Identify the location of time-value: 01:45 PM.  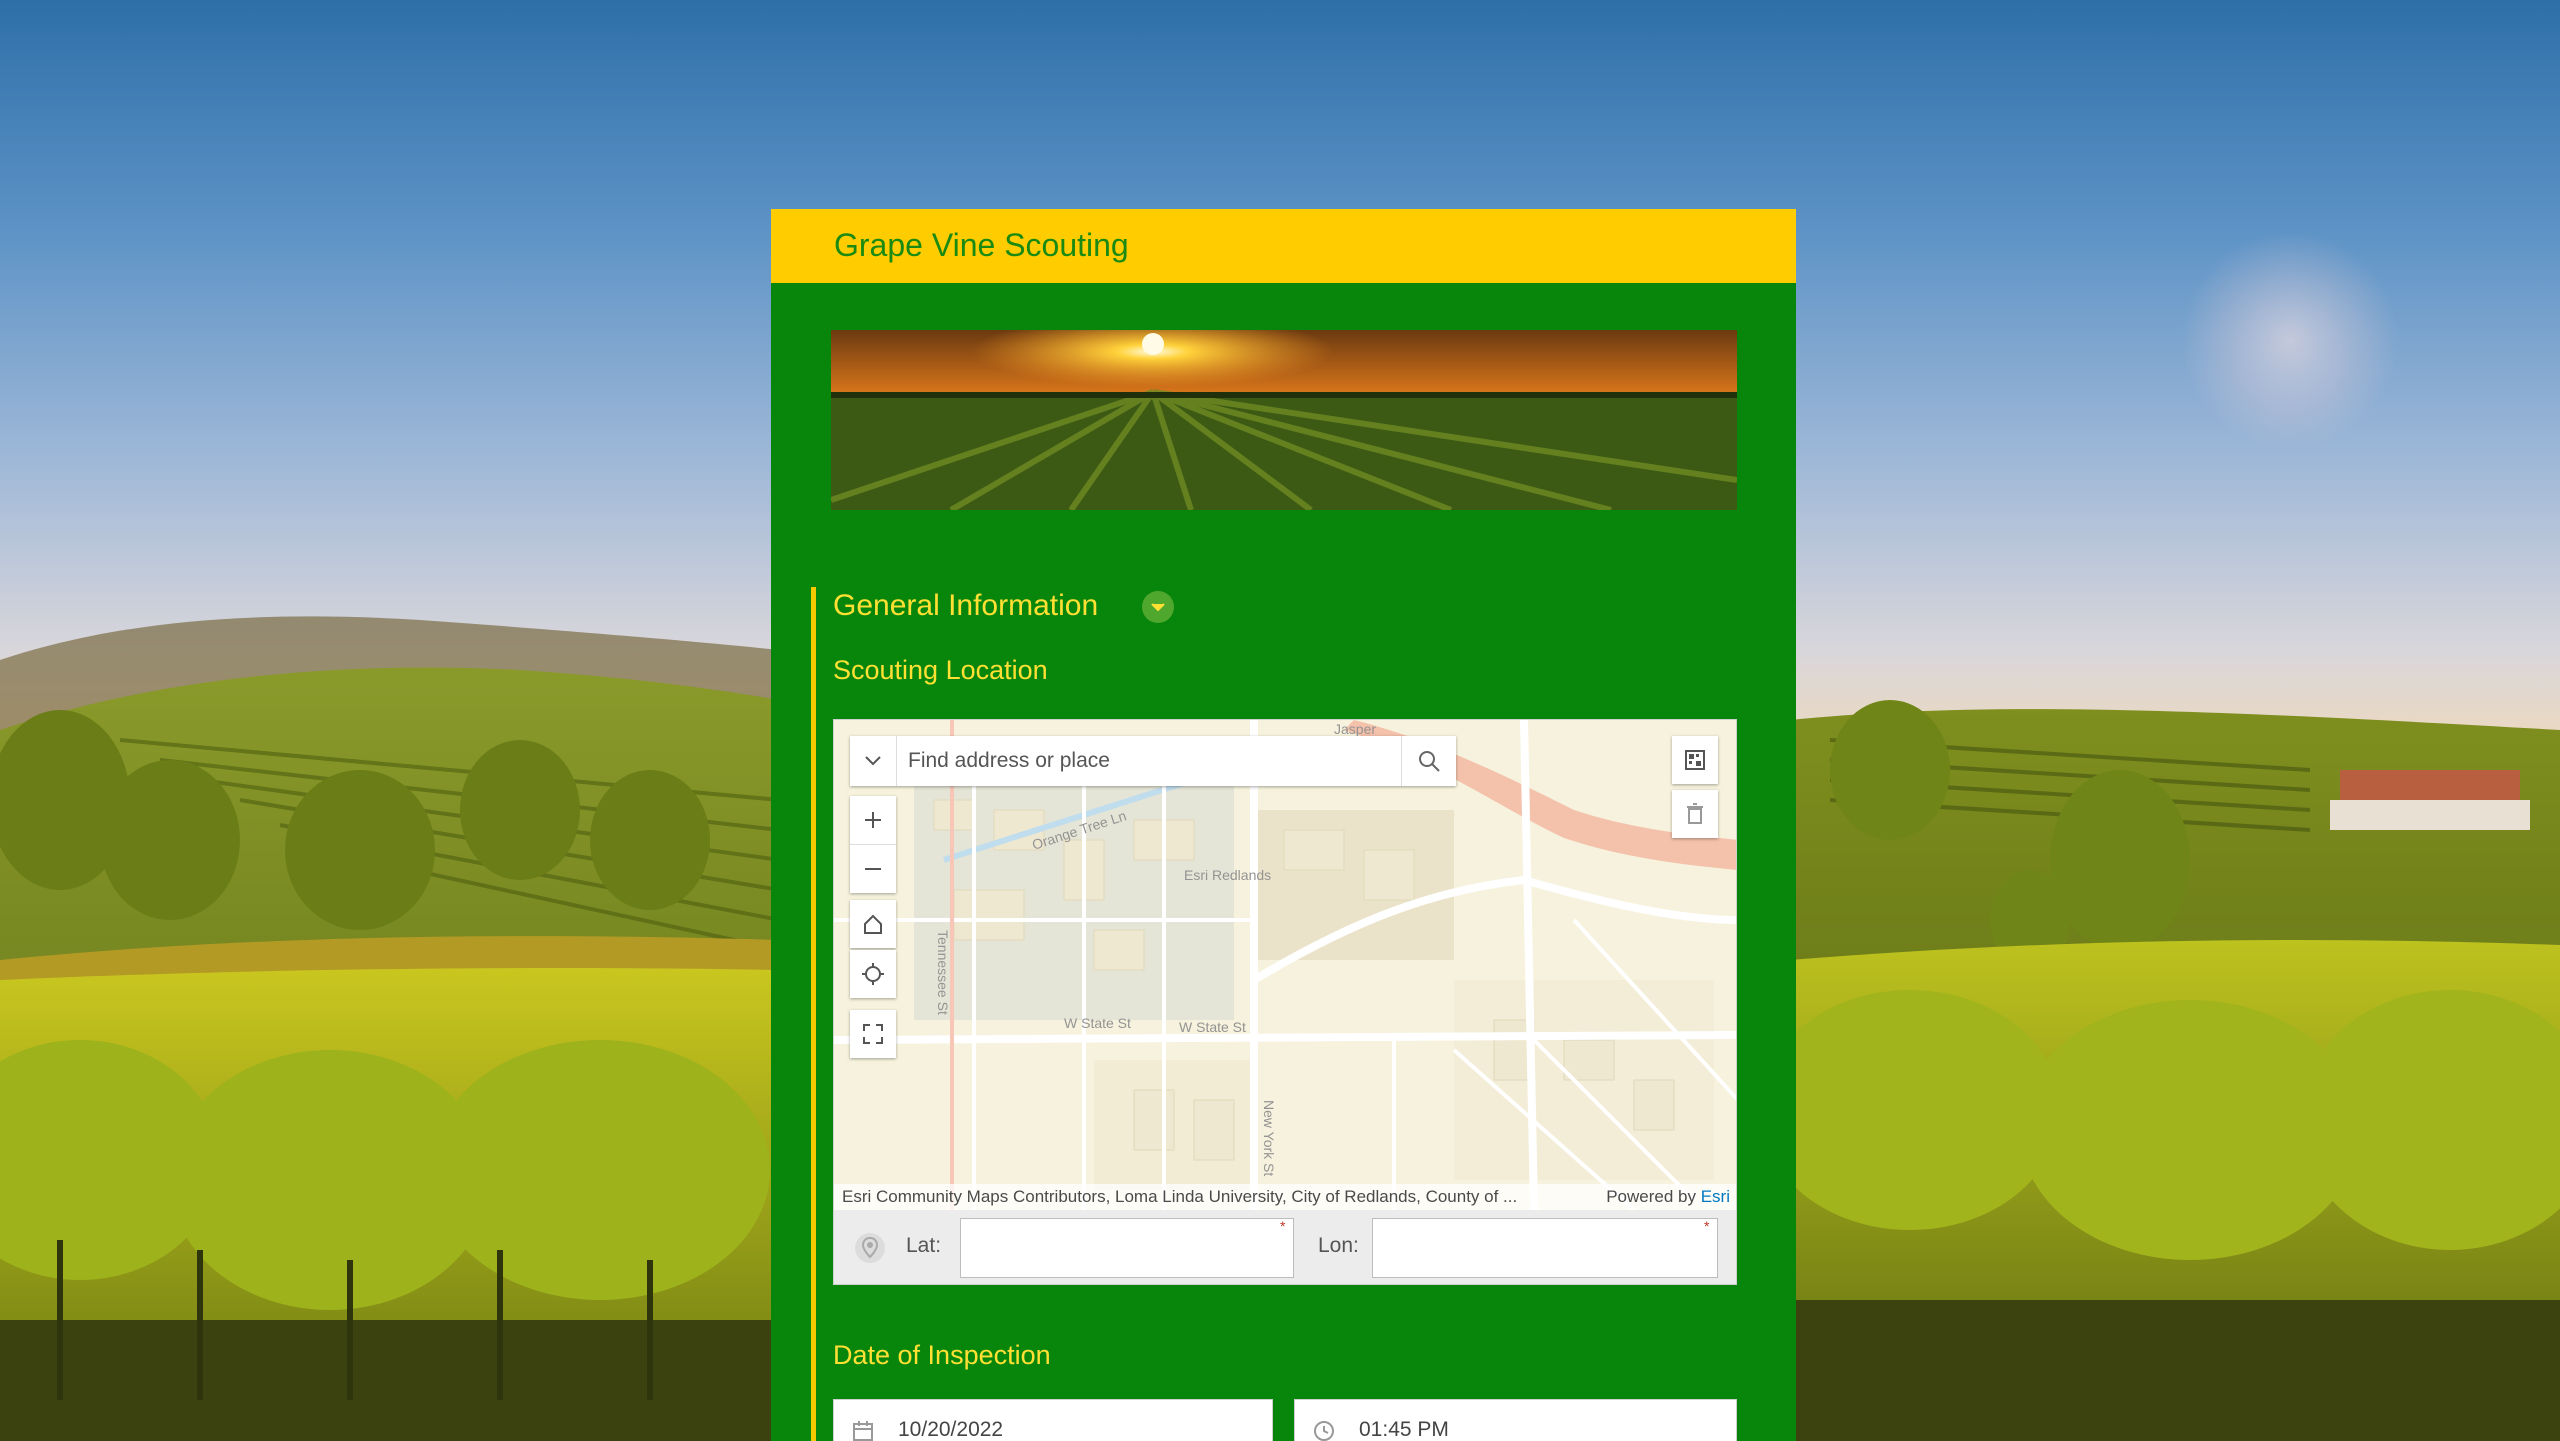
(1404, 1429).